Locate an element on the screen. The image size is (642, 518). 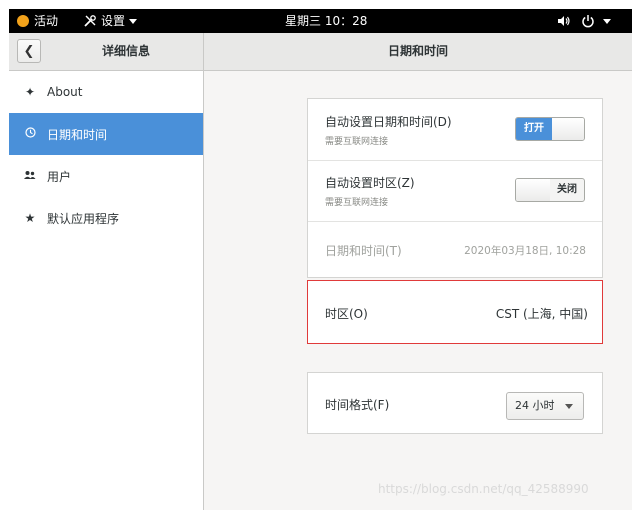
app-menu-label: 设置 is located at coordinates (113, 21).